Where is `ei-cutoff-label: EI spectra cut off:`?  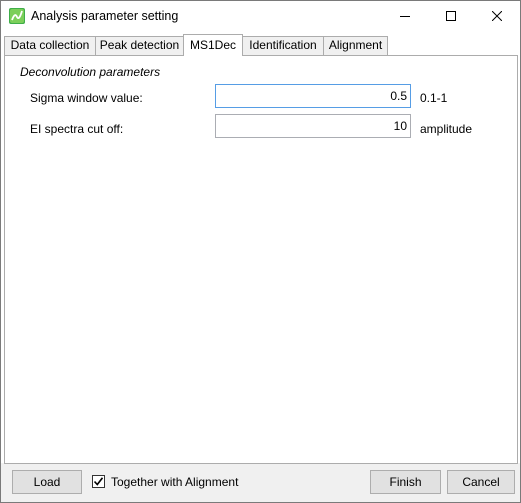
ei-cutoff-label: EI spectra cut off: is located at coordinates (77, 129).